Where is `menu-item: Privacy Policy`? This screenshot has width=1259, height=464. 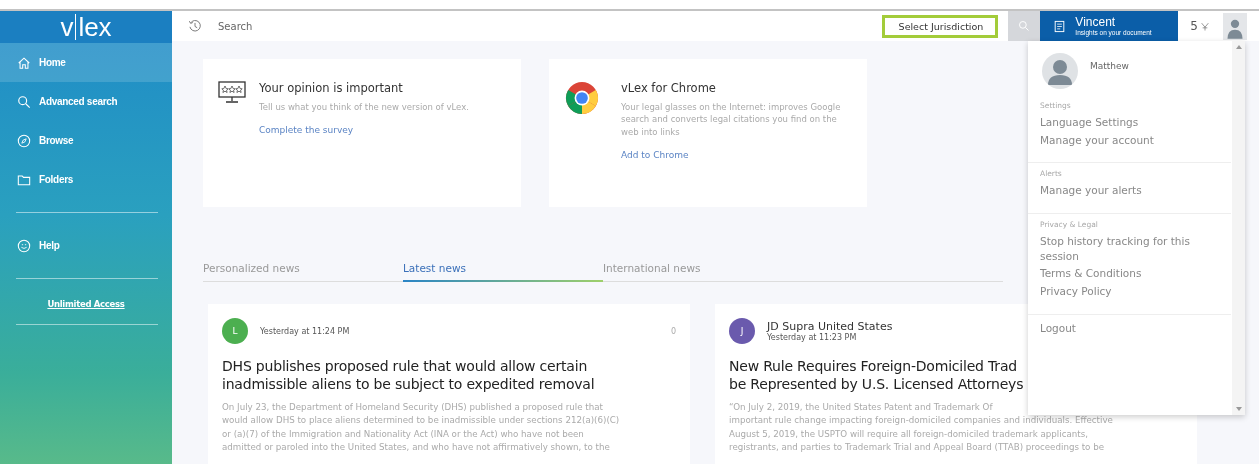
menu-item: Privacy Policy is located at coordinates (1130, 291).